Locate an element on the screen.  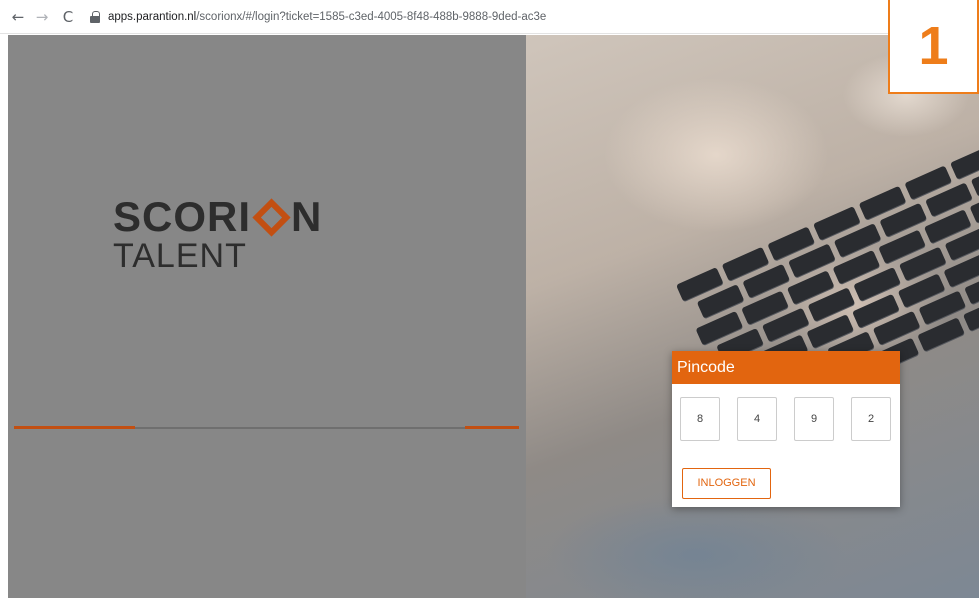
divider-accent-left is located at coordinates (74, 427).